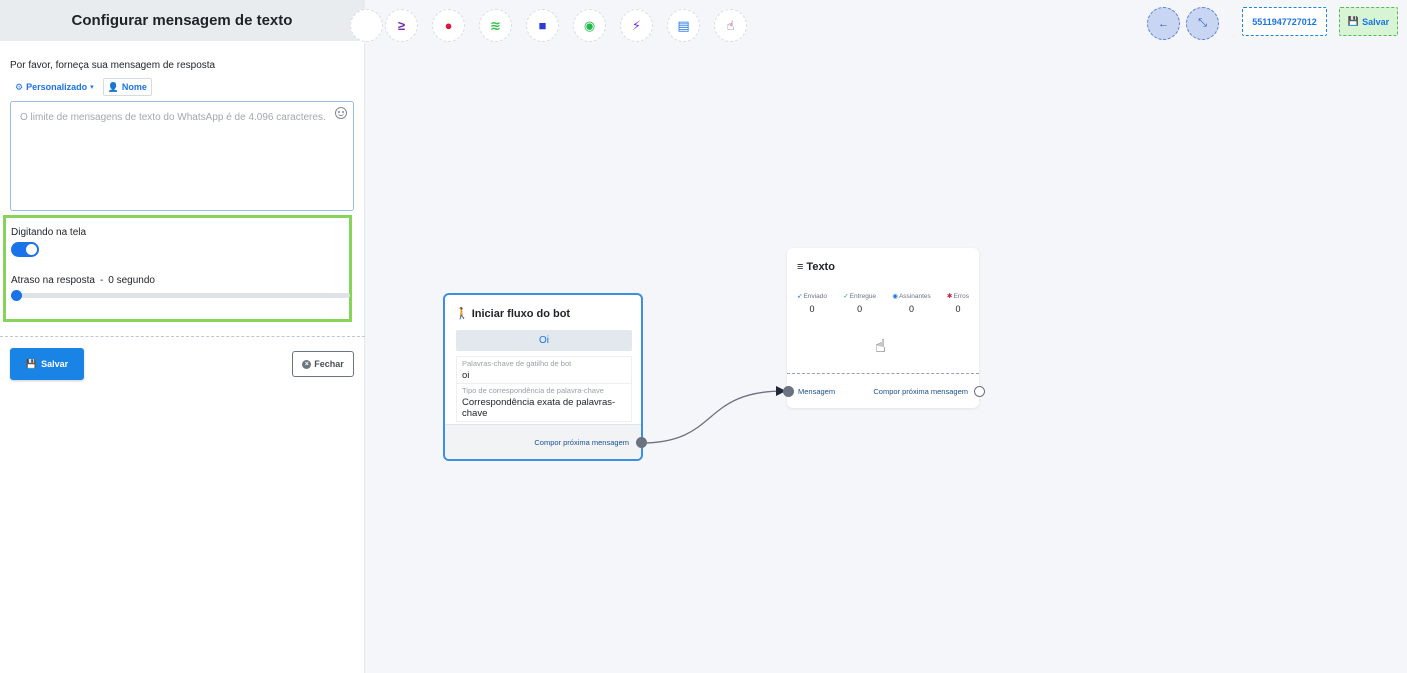  What do you see at coordinates (517, 363) in the screenshot?
I see `keyword-label: Palavras-chave de gatilho de bot` at bounding box center [517, 363].